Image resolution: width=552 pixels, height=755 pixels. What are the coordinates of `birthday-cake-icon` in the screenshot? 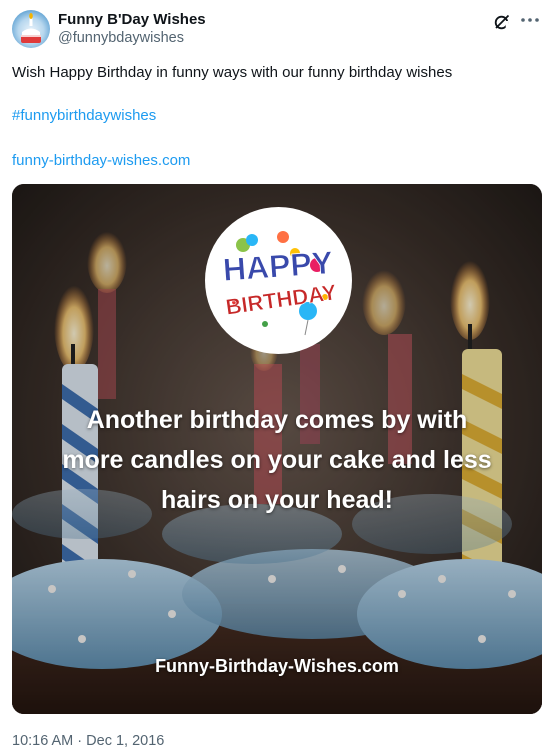 It's located at (31, 28).